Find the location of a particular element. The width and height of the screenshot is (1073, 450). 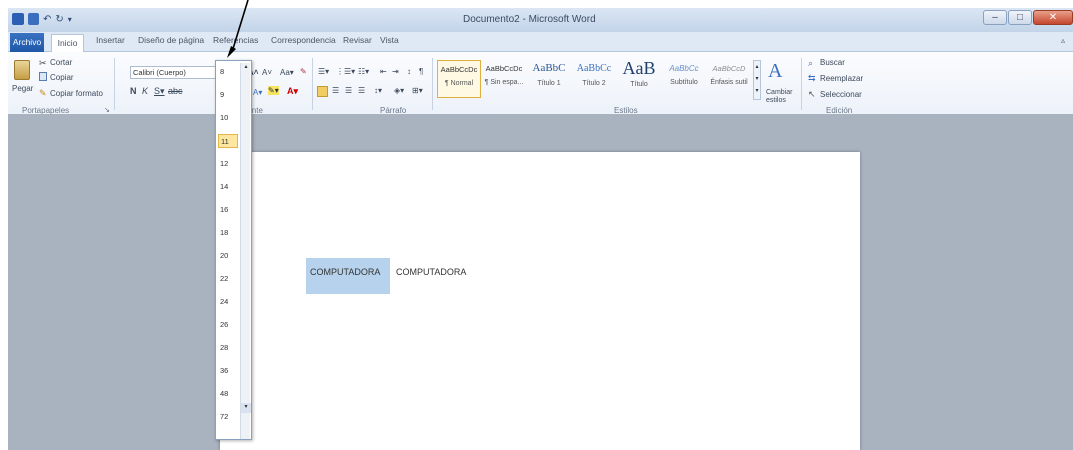

copy-icon is located at coordinates (43, 76).